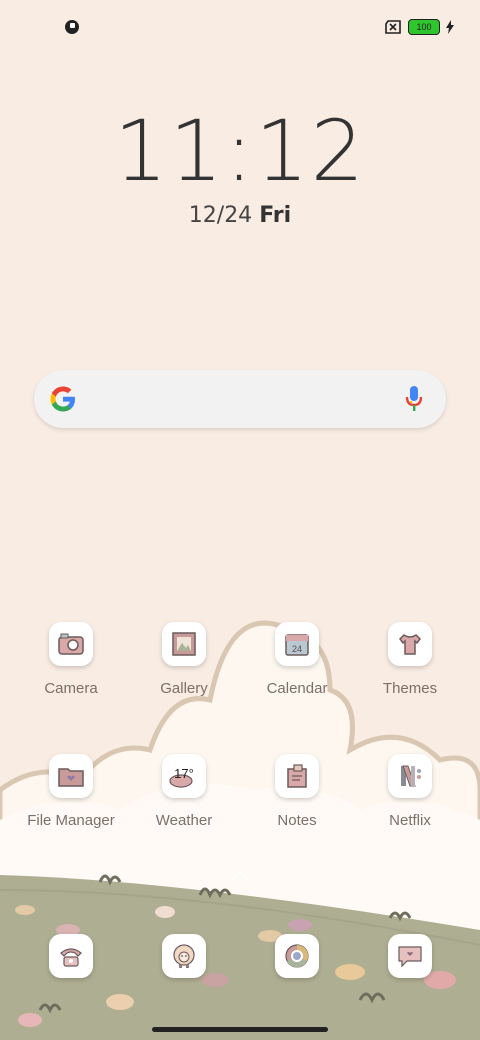 This screenshot has height=1040, width=480. Describe the element at coordinates (410, 820) in the screenshot. I see `app-label: Netflix` at that location.